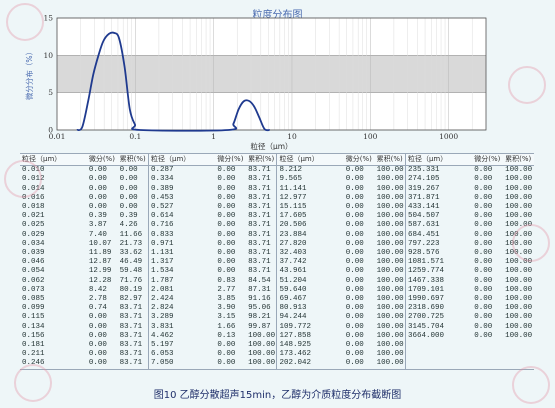 This screenshot has width=555, height=408. I want to click on table-cell: 1990.697, so click(438, 300).